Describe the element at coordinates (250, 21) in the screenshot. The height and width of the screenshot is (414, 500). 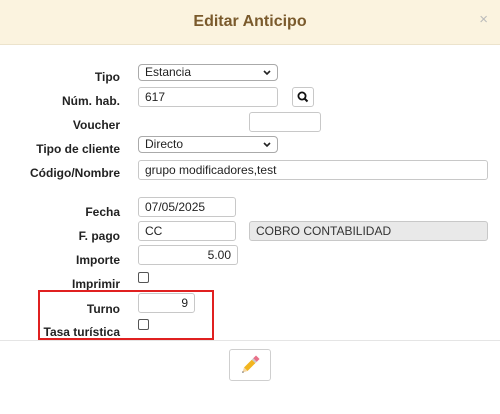
I see `dialog-title: Editar Anticipo` at that location.